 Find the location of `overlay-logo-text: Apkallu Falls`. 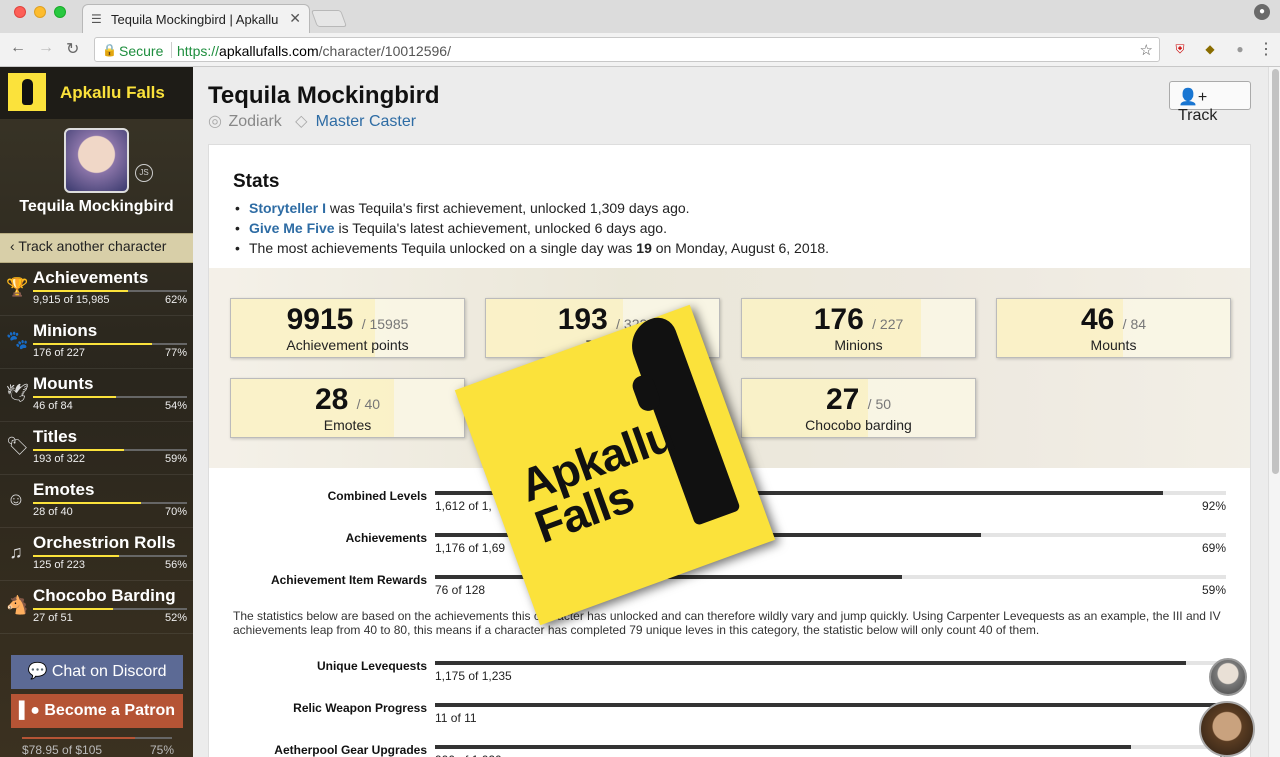

overlay-logo-text: Apkallu Falls is located at coordinates (603, 480).